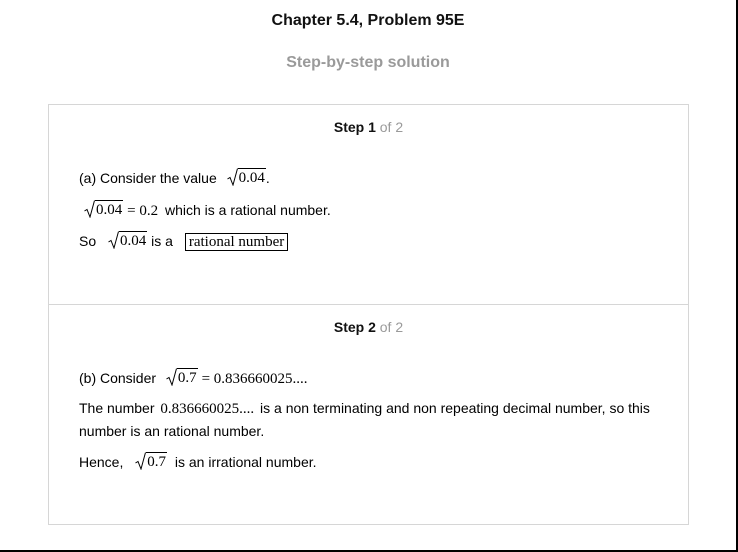  I want to click on line-text: So, so click(88, 241).